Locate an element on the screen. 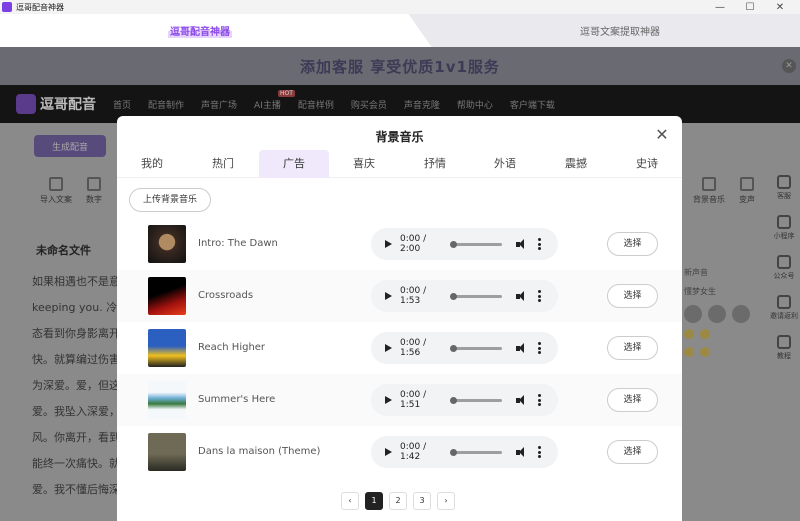 The width and height of the screenshot is (800, 521). voice-panel: 新声音 懂梦女生 is located at coordinates (726, 316).